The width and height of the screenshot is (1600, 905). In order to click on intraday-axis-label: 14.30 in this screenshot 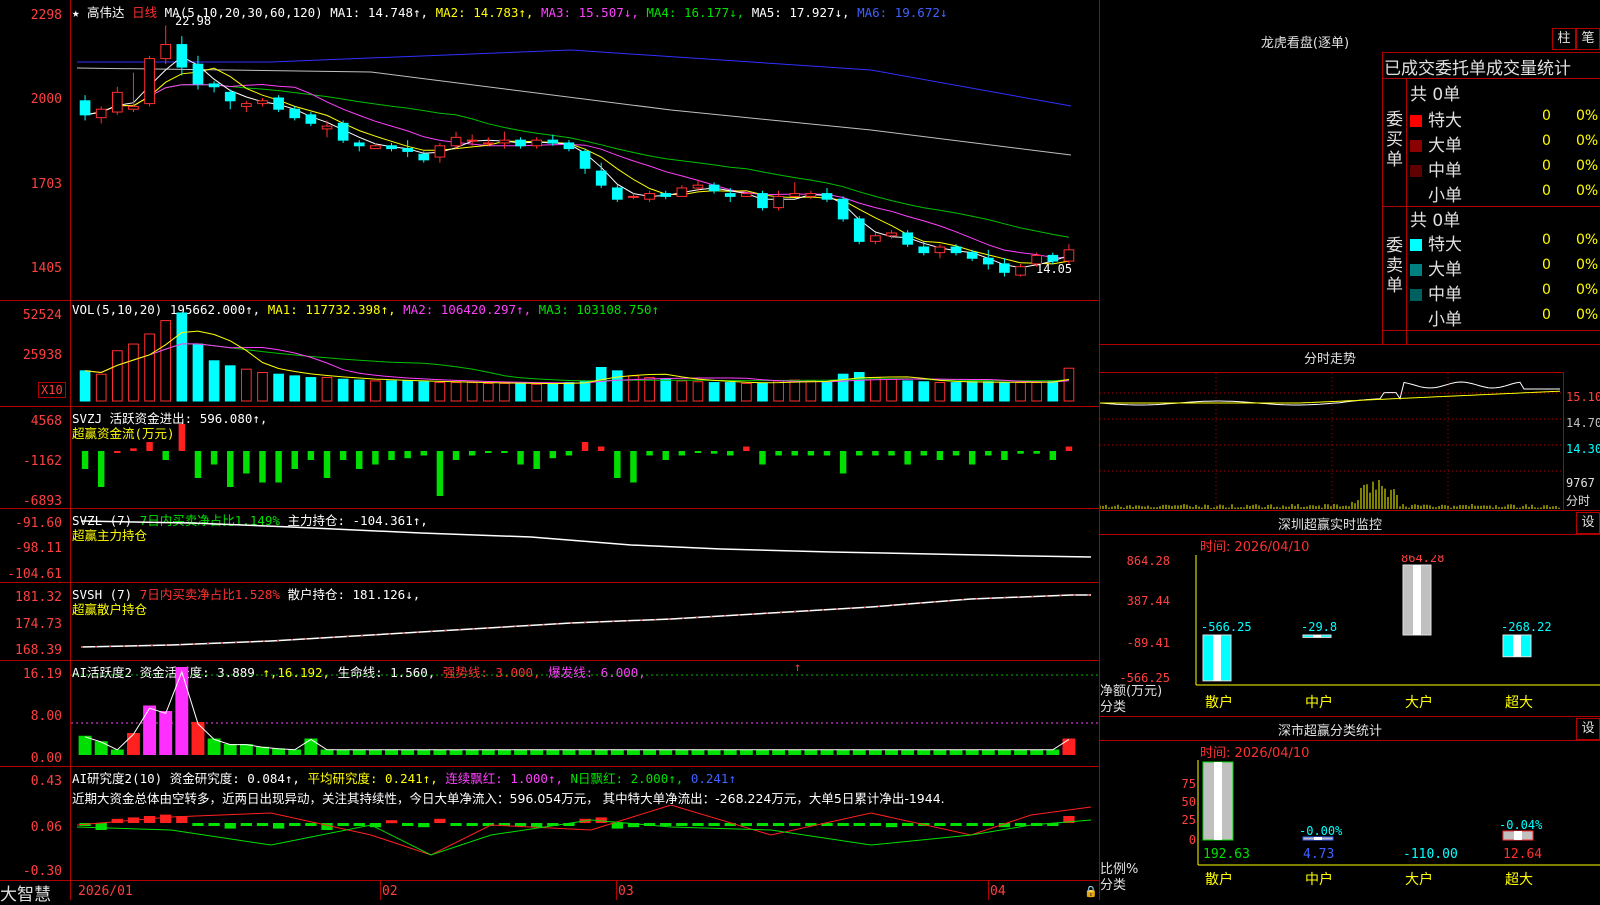, I will do `click(1583, 449)`.